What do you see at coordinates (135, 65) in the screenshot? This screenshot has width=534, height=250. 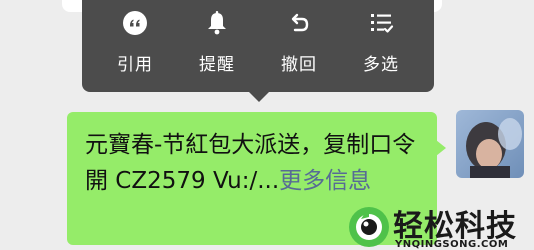 I see `quote-label: 引用` at bounding box center [135, 65].